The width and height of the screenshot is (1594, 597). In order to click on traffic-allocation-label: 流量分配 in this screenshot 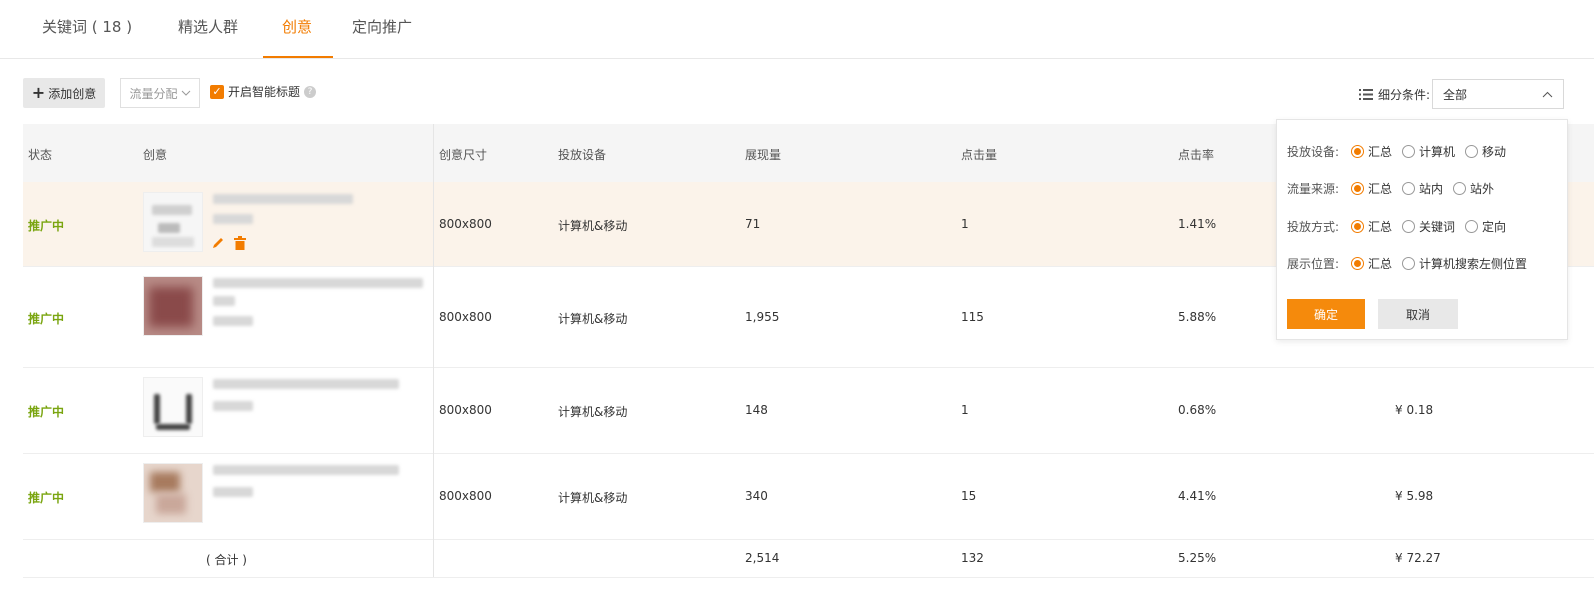, I will do `click(153, 93)`.